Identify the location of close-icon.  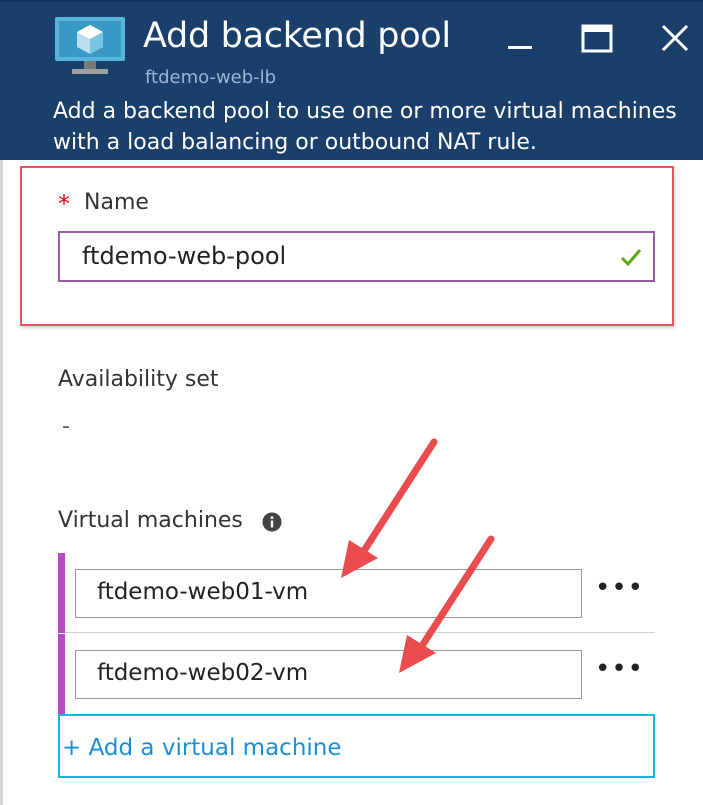
(675, 38).